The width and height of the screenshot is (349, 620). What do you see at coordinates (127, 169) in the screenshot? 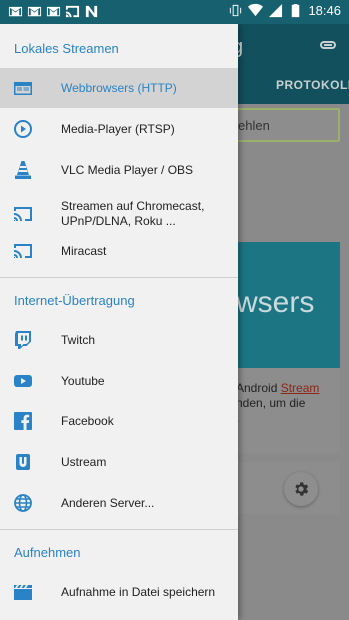
I see `drawer-item-label: VLC Media Player / OBS` at bounding box center [127, 169].